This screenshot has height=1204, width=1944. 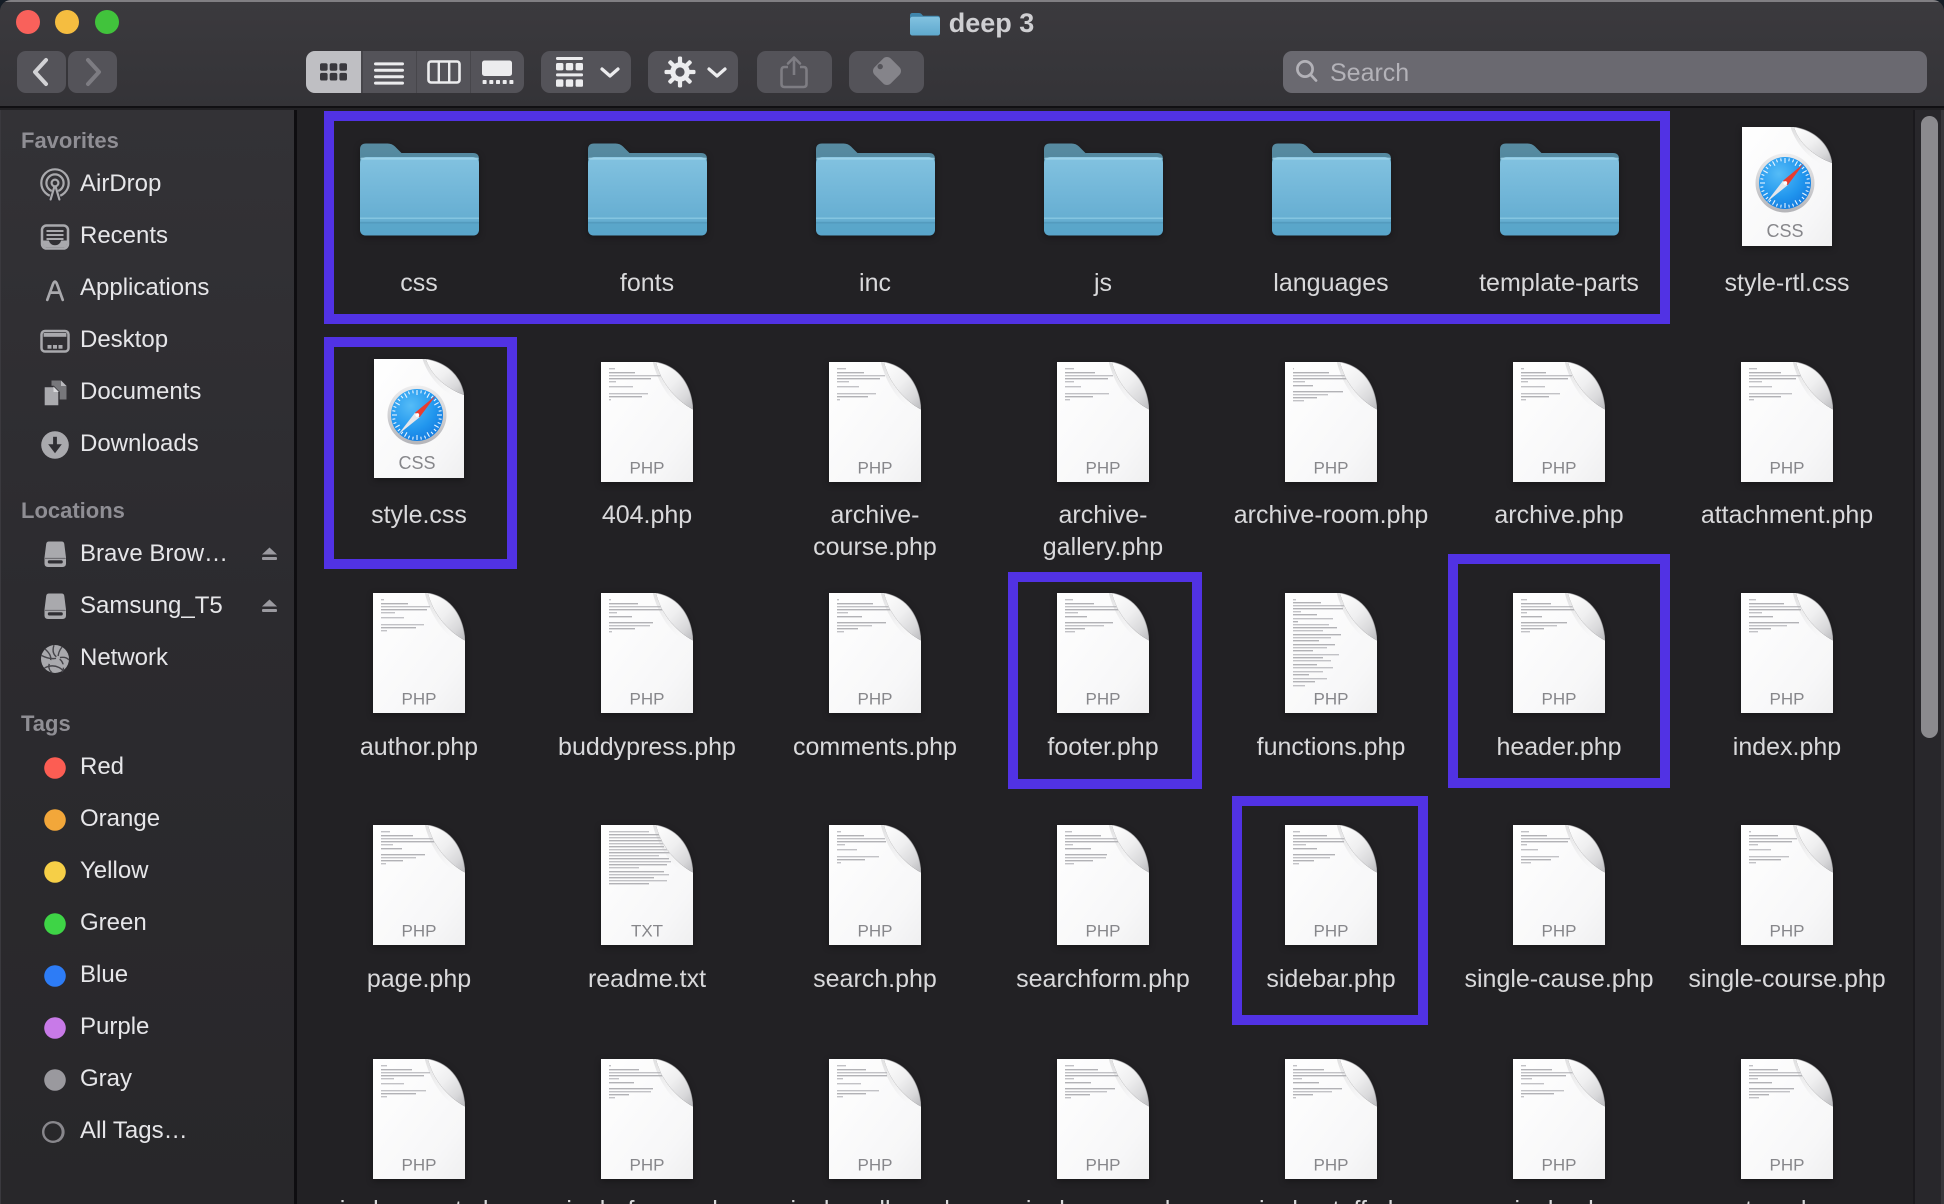 What do you see at coordinates (647, 931) in the screenshot?
I see `svg-text: TXT` at bounding box center [647, 931].